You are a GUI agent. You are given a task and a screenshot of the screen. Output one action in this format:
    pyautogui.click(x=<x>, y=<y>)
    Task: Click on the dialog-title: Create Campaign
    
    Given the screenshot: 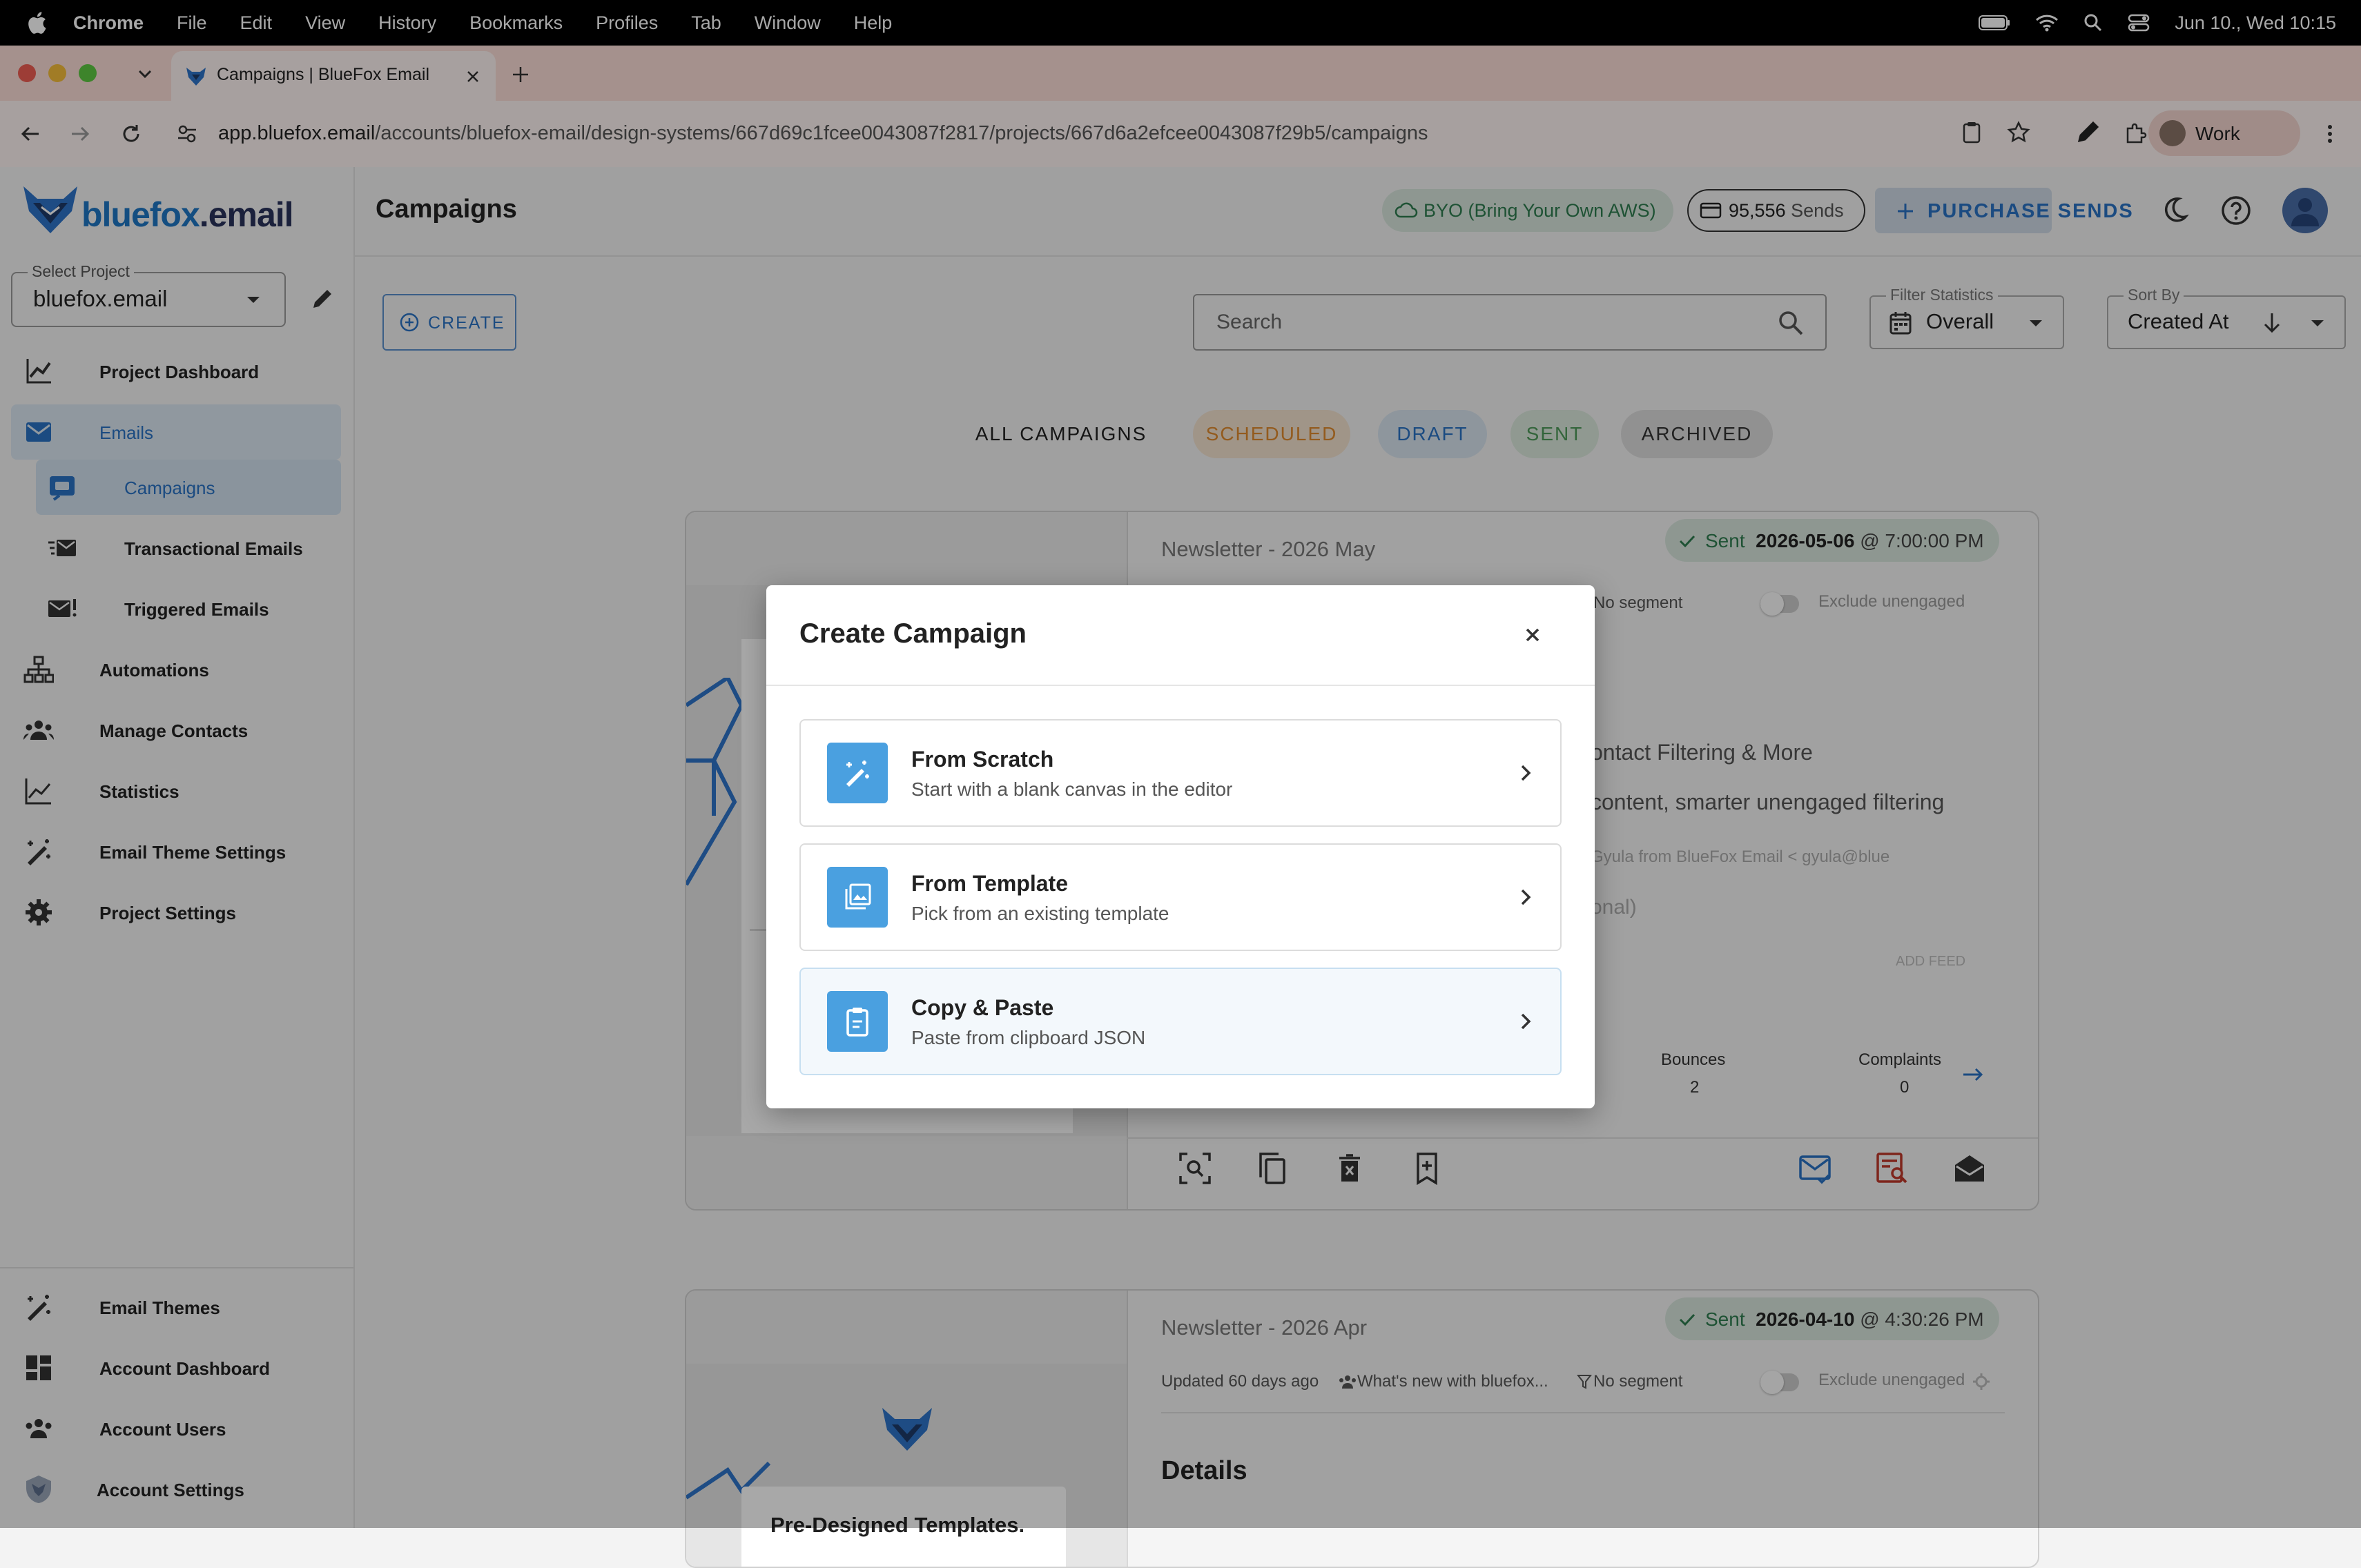 What is the action you would take?
    pyautogui.click(x=913, y=633)
    